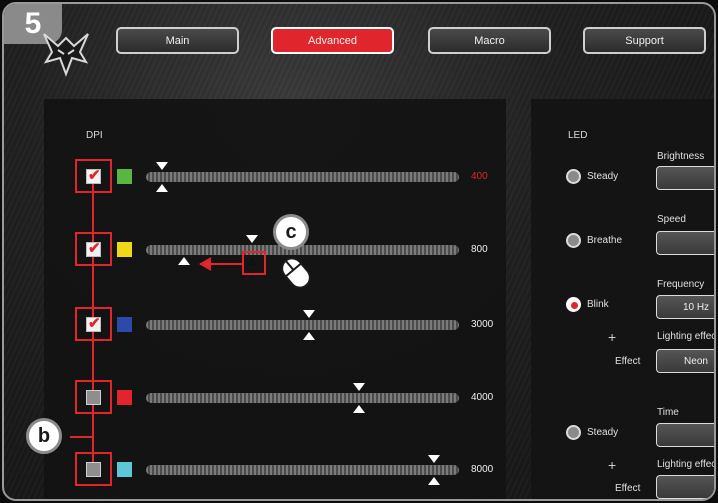  Describe the element at coordinates (291, 232) in the screenshot. I see `callout-c: c` at that location.